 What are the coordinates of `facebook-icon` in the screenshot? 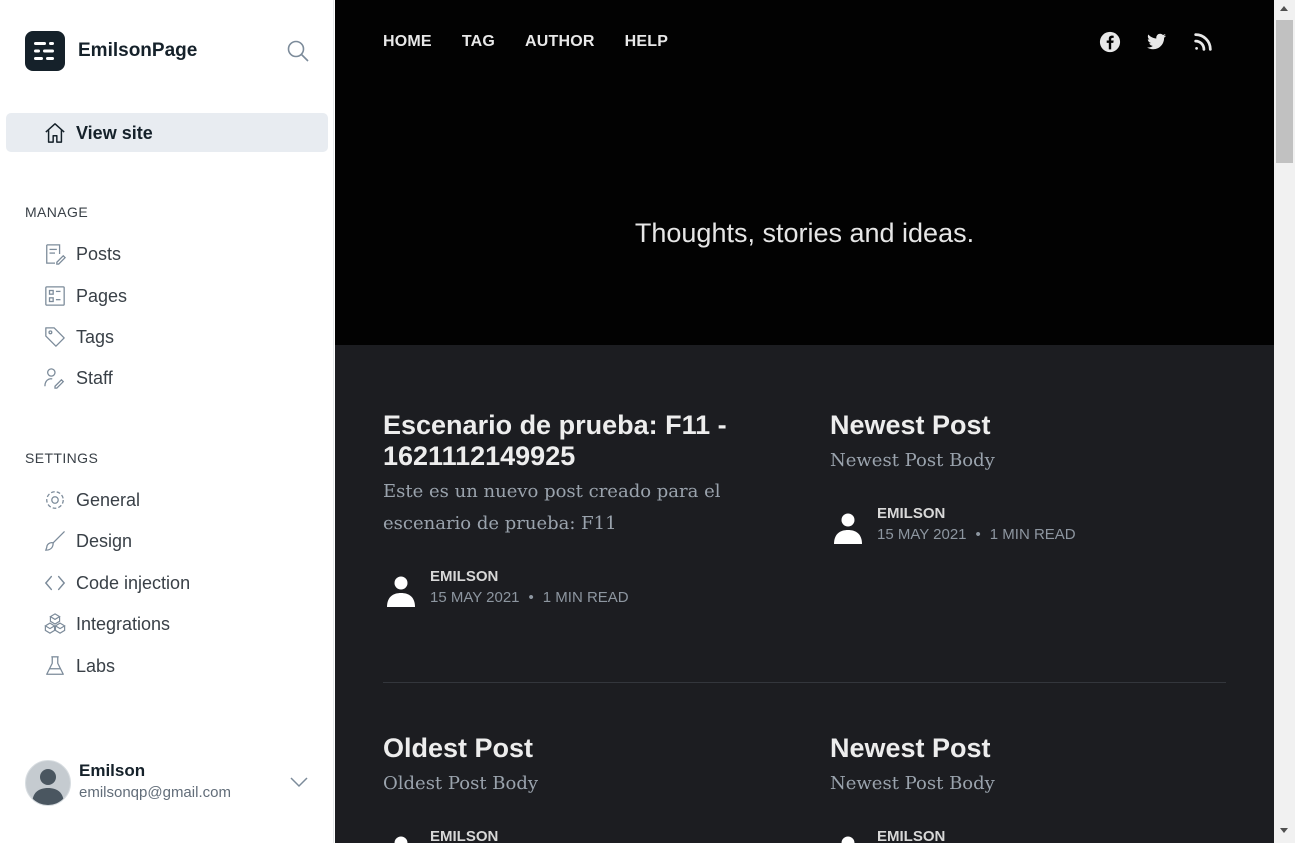 It's located at (1110, 42).